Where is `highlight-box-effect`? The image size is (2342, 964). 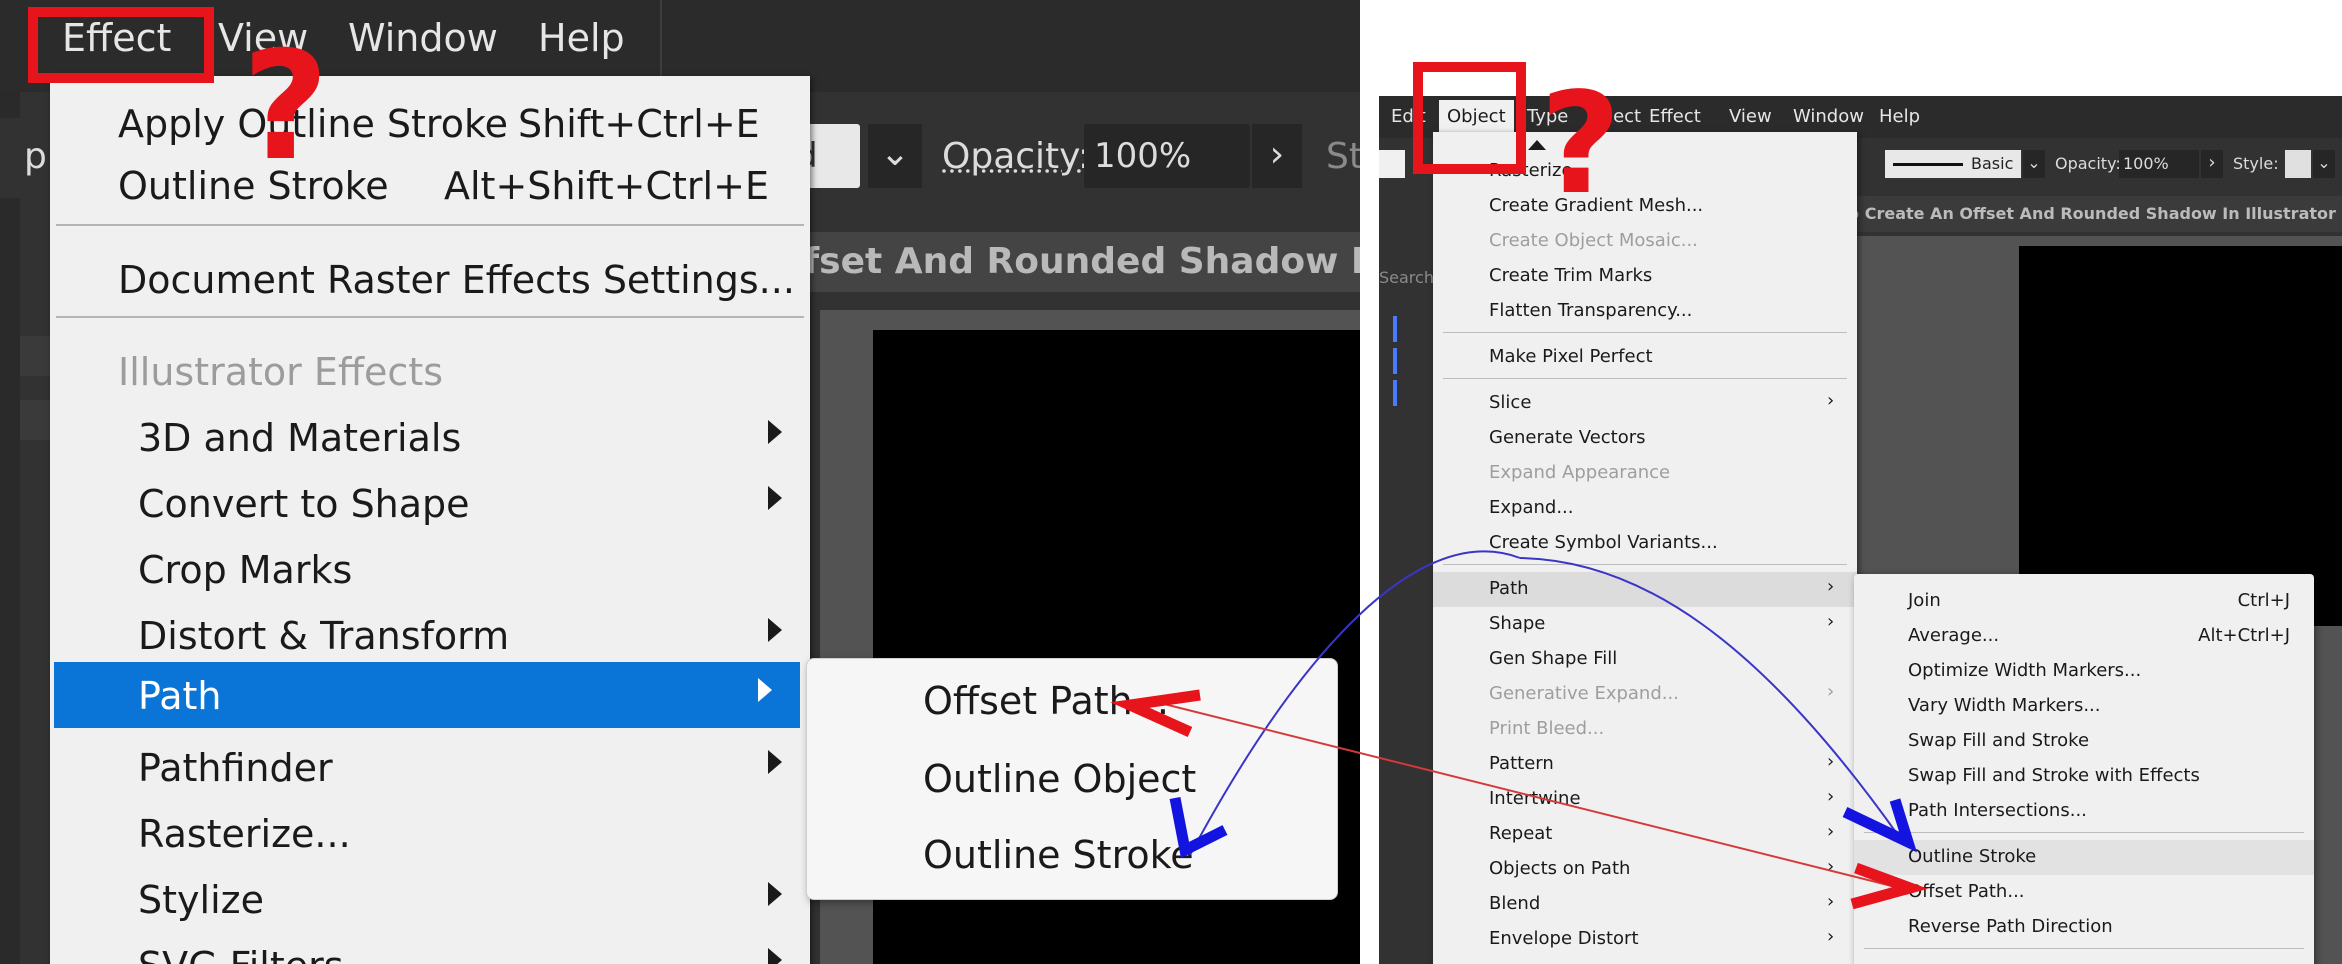
highlight-box-effect is located at coordinates (121, 45).